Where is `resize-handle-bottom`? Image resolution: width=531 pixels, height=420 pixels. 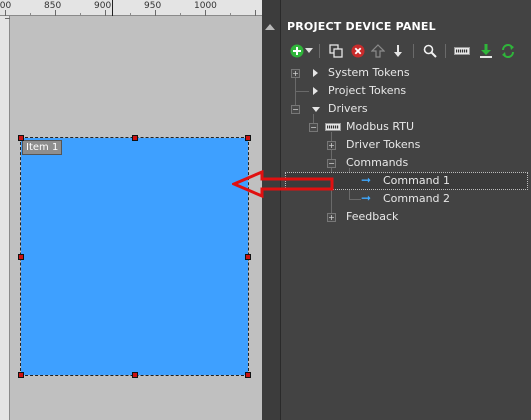 resize-handle-bottom is located at coordinates (135, 375).